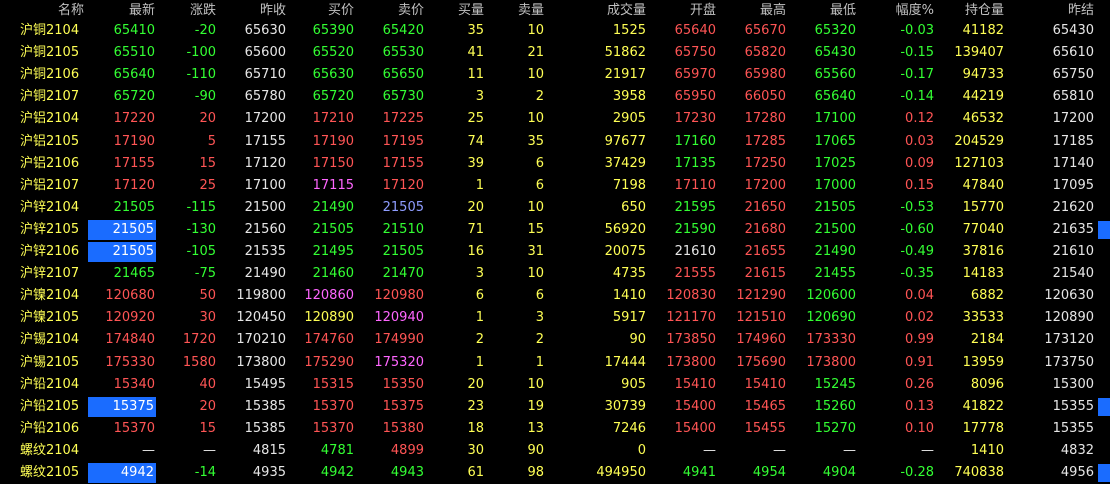 The image size is (1110, 484). I want to click on contract-name: 沪锌2106, so click(55, 252).